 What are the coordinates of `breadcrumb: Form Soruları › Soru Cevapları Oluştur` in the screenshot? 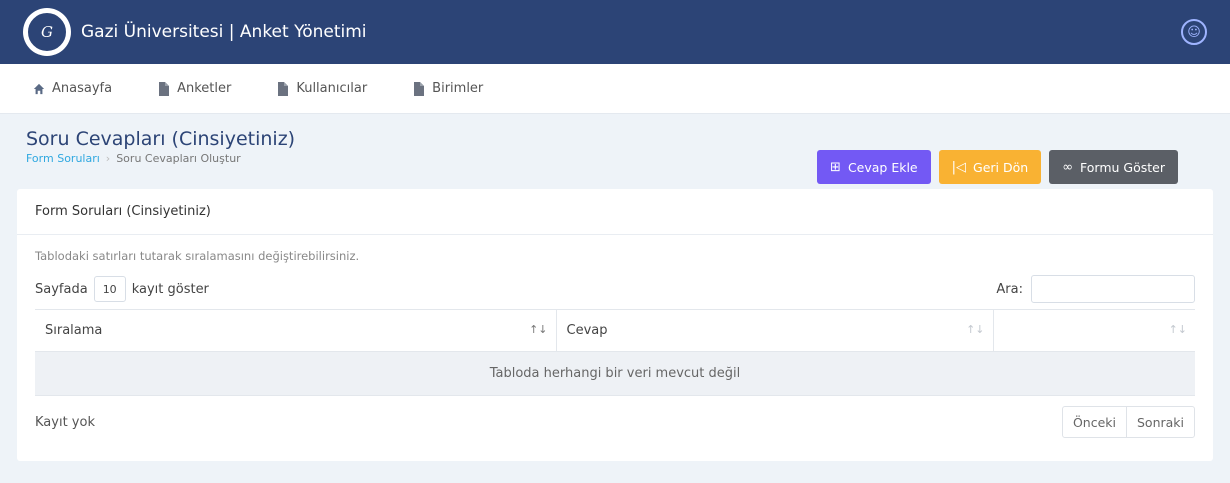 It's located at (160, 158).